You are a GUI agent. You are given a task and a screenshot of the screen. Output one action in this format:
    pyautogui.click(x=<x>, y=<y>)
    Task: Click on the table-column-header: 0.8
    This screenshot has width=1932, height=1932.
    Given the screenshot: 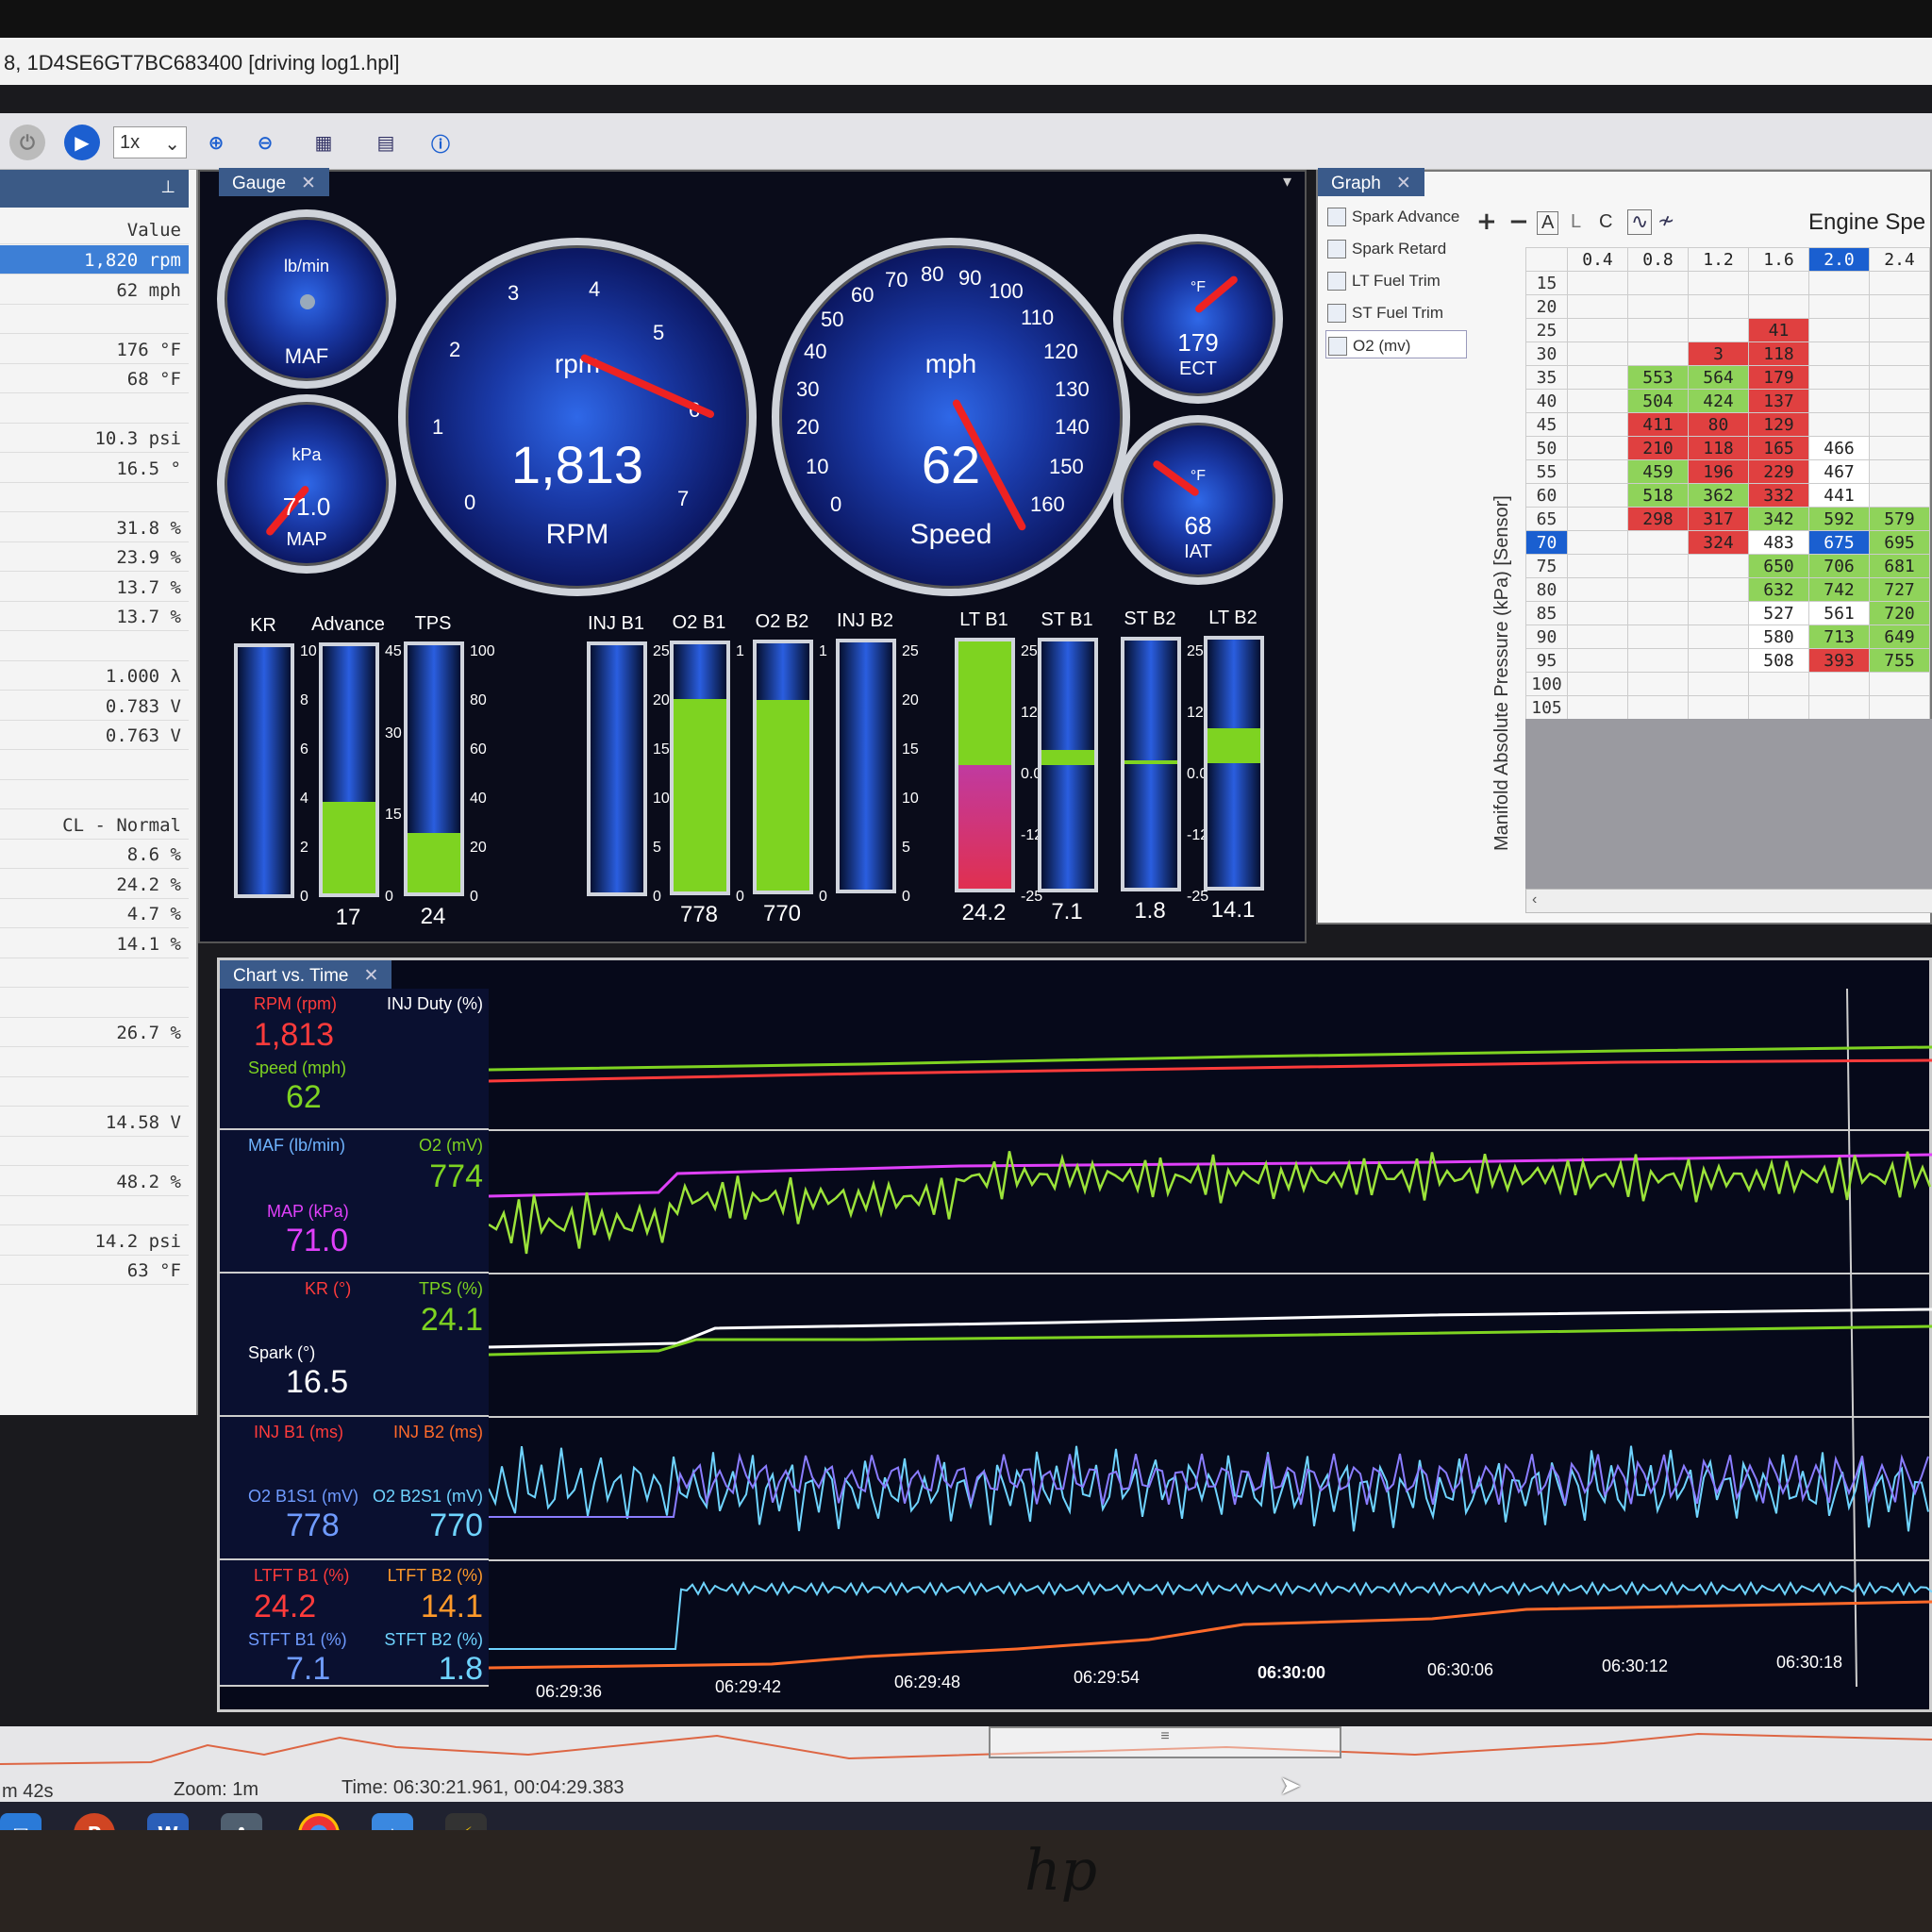 What is the action you would take?
    pyautogui.click(x=1658, y=260)
    